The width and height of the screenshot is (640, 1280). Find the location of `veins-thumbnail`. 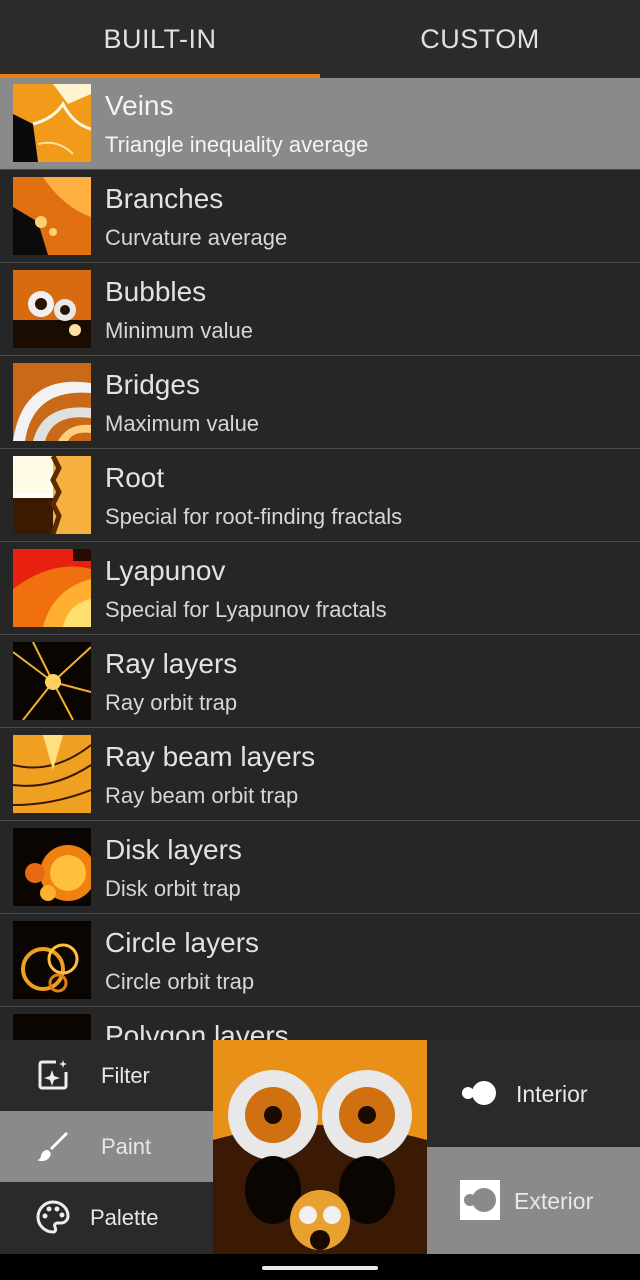

veins-thumbnail is located at coordinates (52, 123).